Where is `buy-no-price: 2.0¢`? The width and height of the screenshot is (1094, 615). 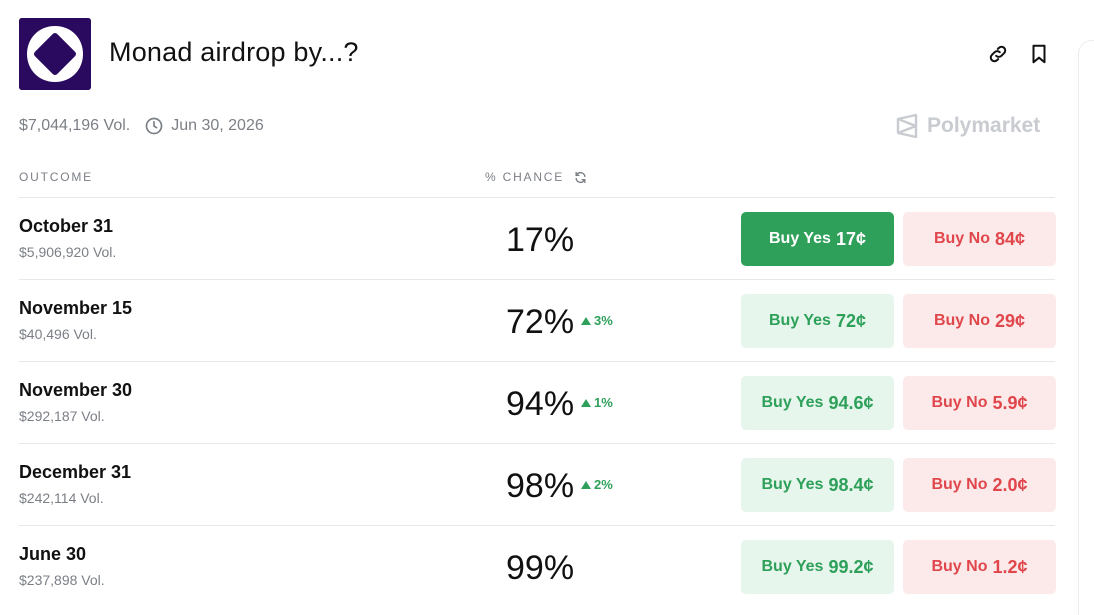
buy-no-price: 2.0¢ is located at coordinates (1010, 484).